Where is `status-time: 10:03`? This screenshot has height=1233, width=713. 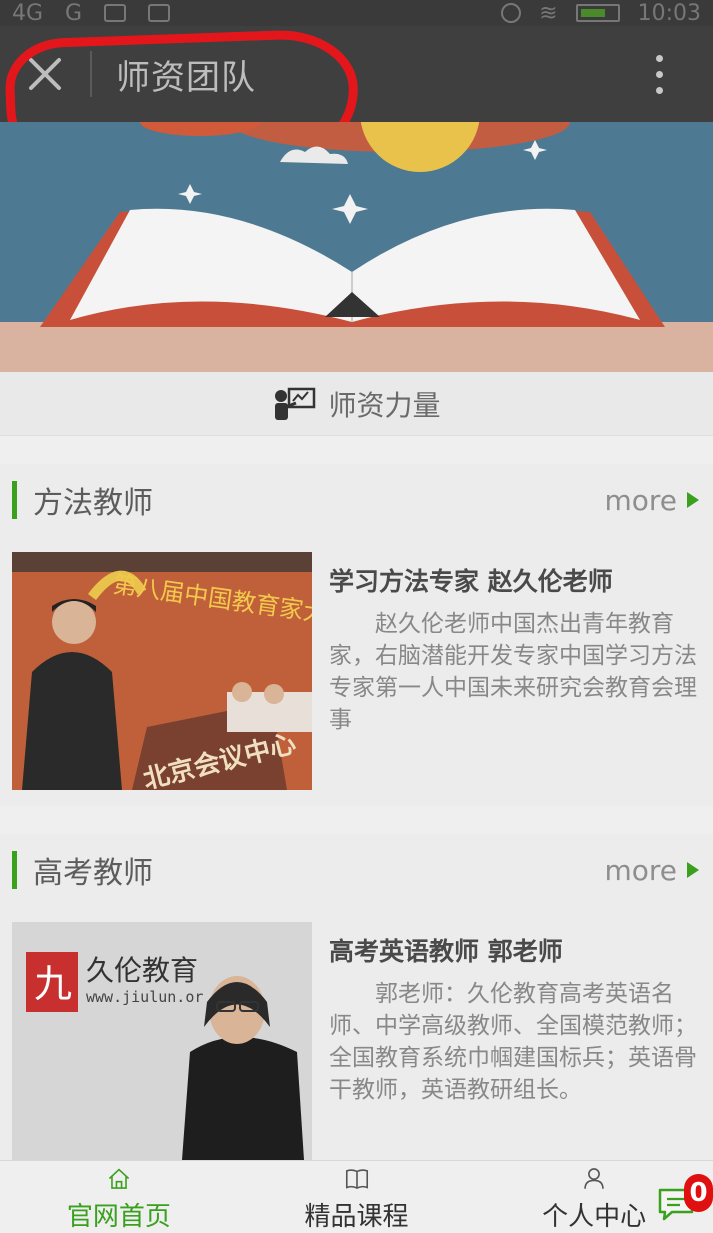 status-time: 10:03 is located at coordinates (669, 13).